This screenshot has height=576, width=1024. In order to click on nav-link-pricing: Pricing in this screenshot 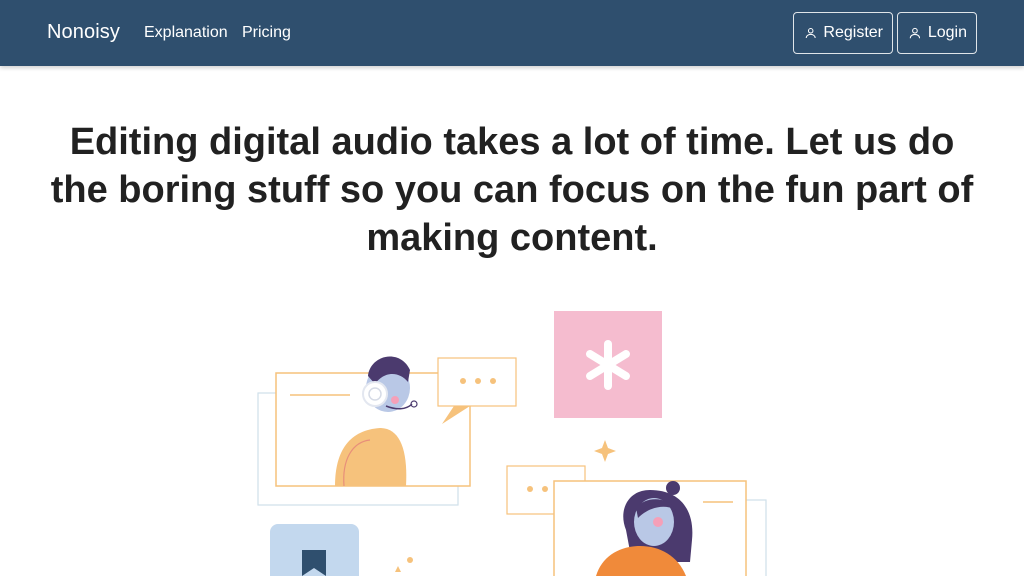, I will do `click(266, 33)`.